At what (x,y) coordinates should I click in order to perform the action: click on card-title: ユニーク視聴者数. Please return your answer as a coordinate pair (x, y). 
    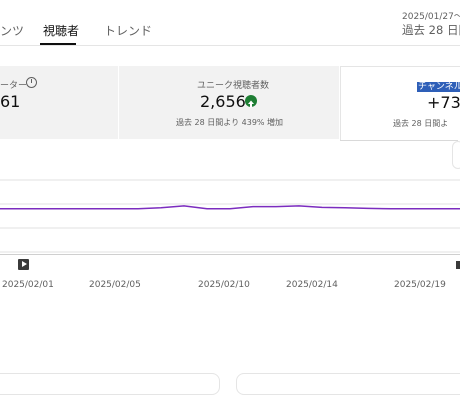
    Looking at the image, I should click on (233, 86).